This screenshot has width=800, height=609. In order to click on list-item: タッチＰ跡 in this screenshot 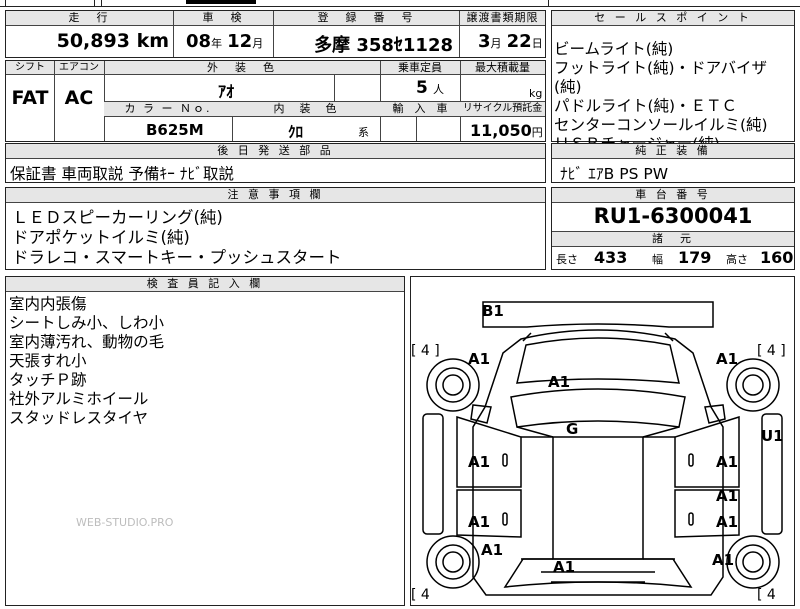, I will do `click(48, 380)`.